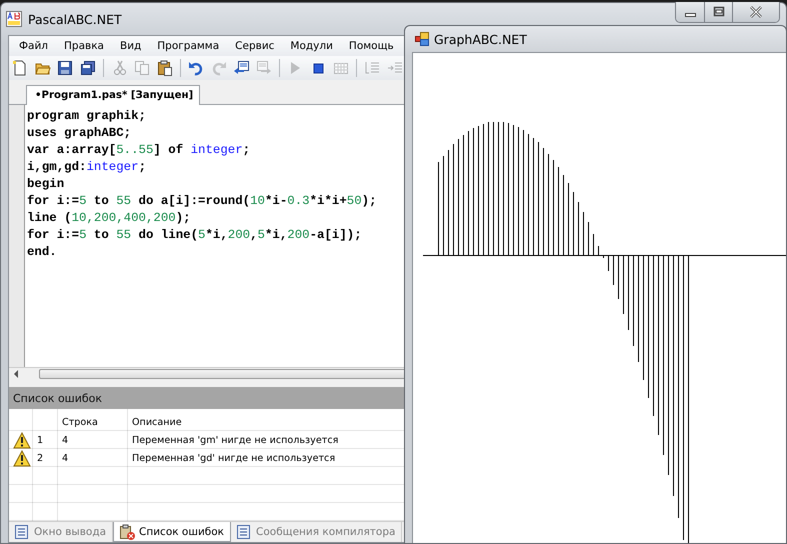 Image resolution: width=787 pixels, height=544 pixels. I want to click on code-line: end., so click(42, 252).